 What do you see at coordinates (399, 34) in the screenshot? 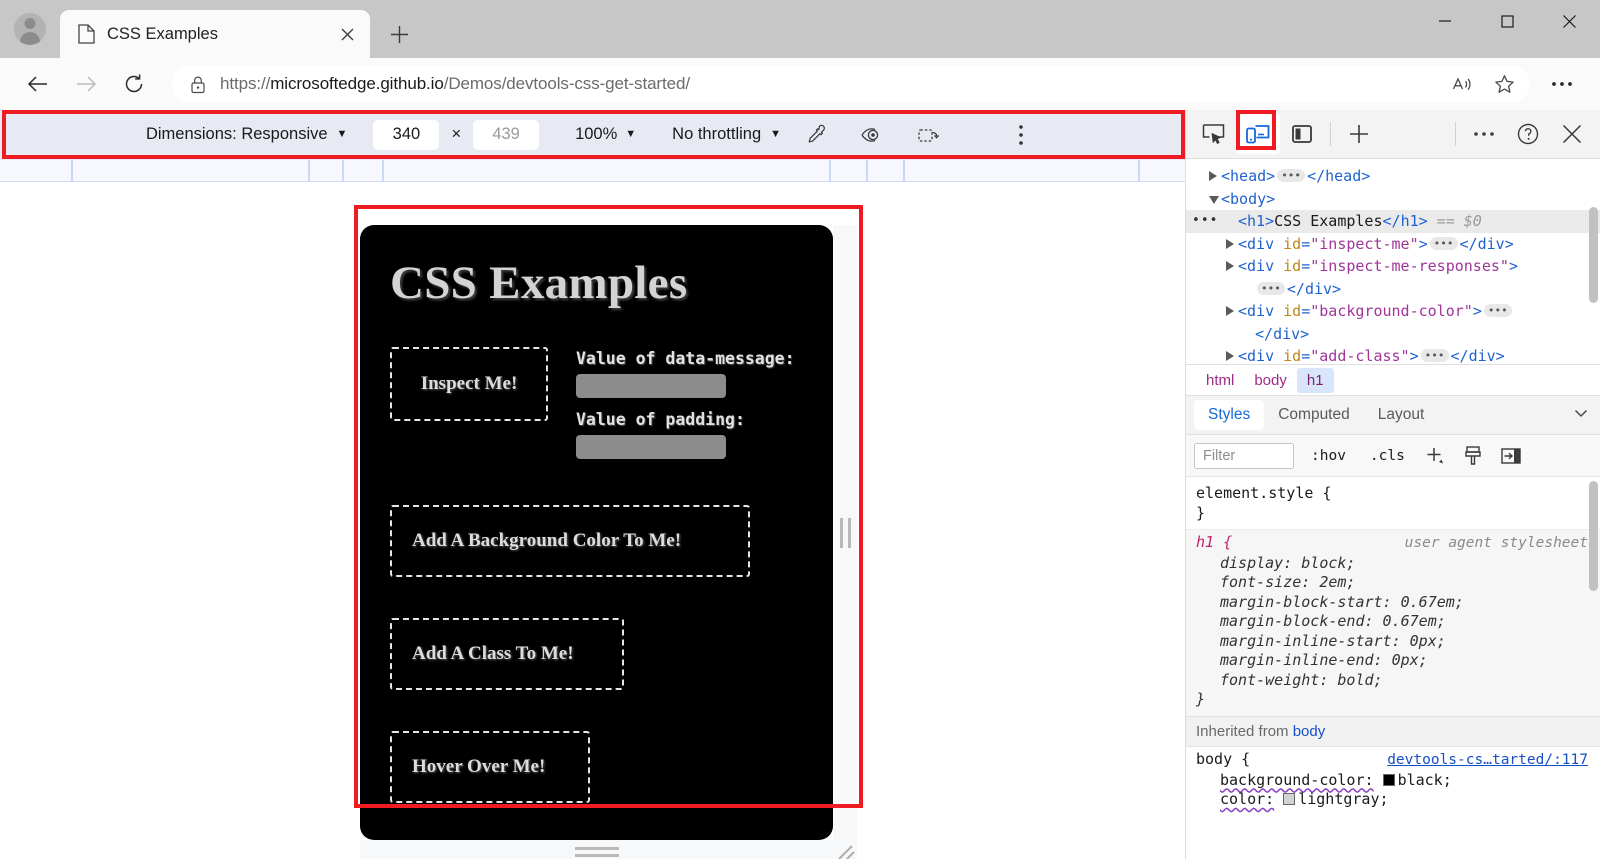
I see `new-tab-button` at bounding box center [399, 34].